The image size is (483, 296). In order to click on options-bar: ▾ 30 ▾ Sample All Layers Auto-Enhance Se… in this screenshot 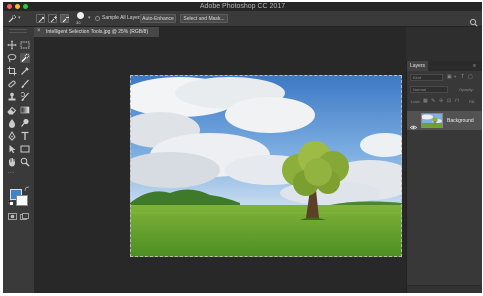, I will do `click(242, 19)`.